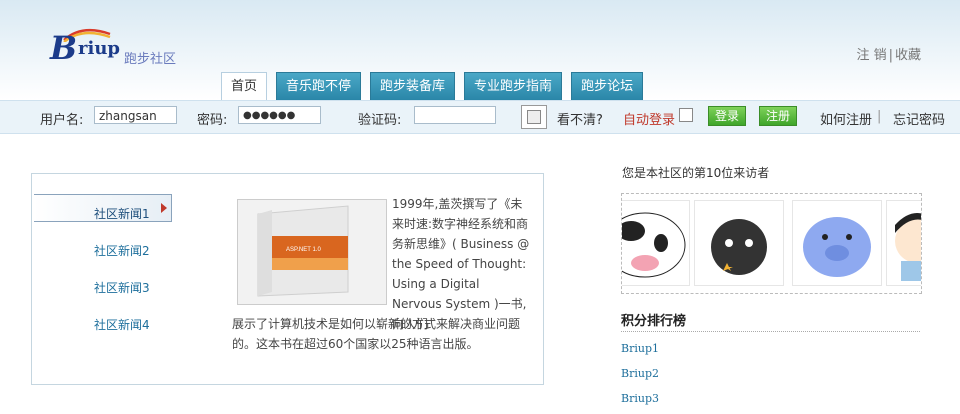  I want to click on product-box-icon: ASP.NET 1.0, so click(312, 252).